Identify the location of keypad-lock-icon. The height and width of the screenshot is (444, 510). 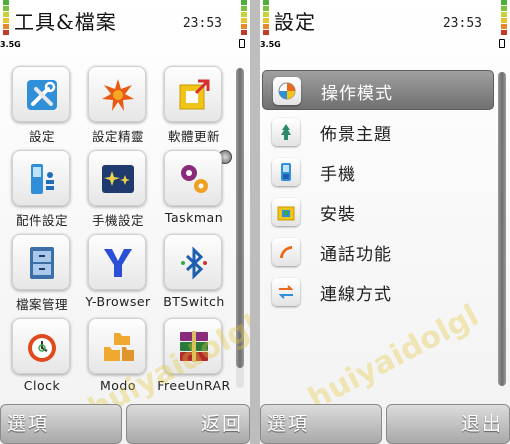
(242, 43).